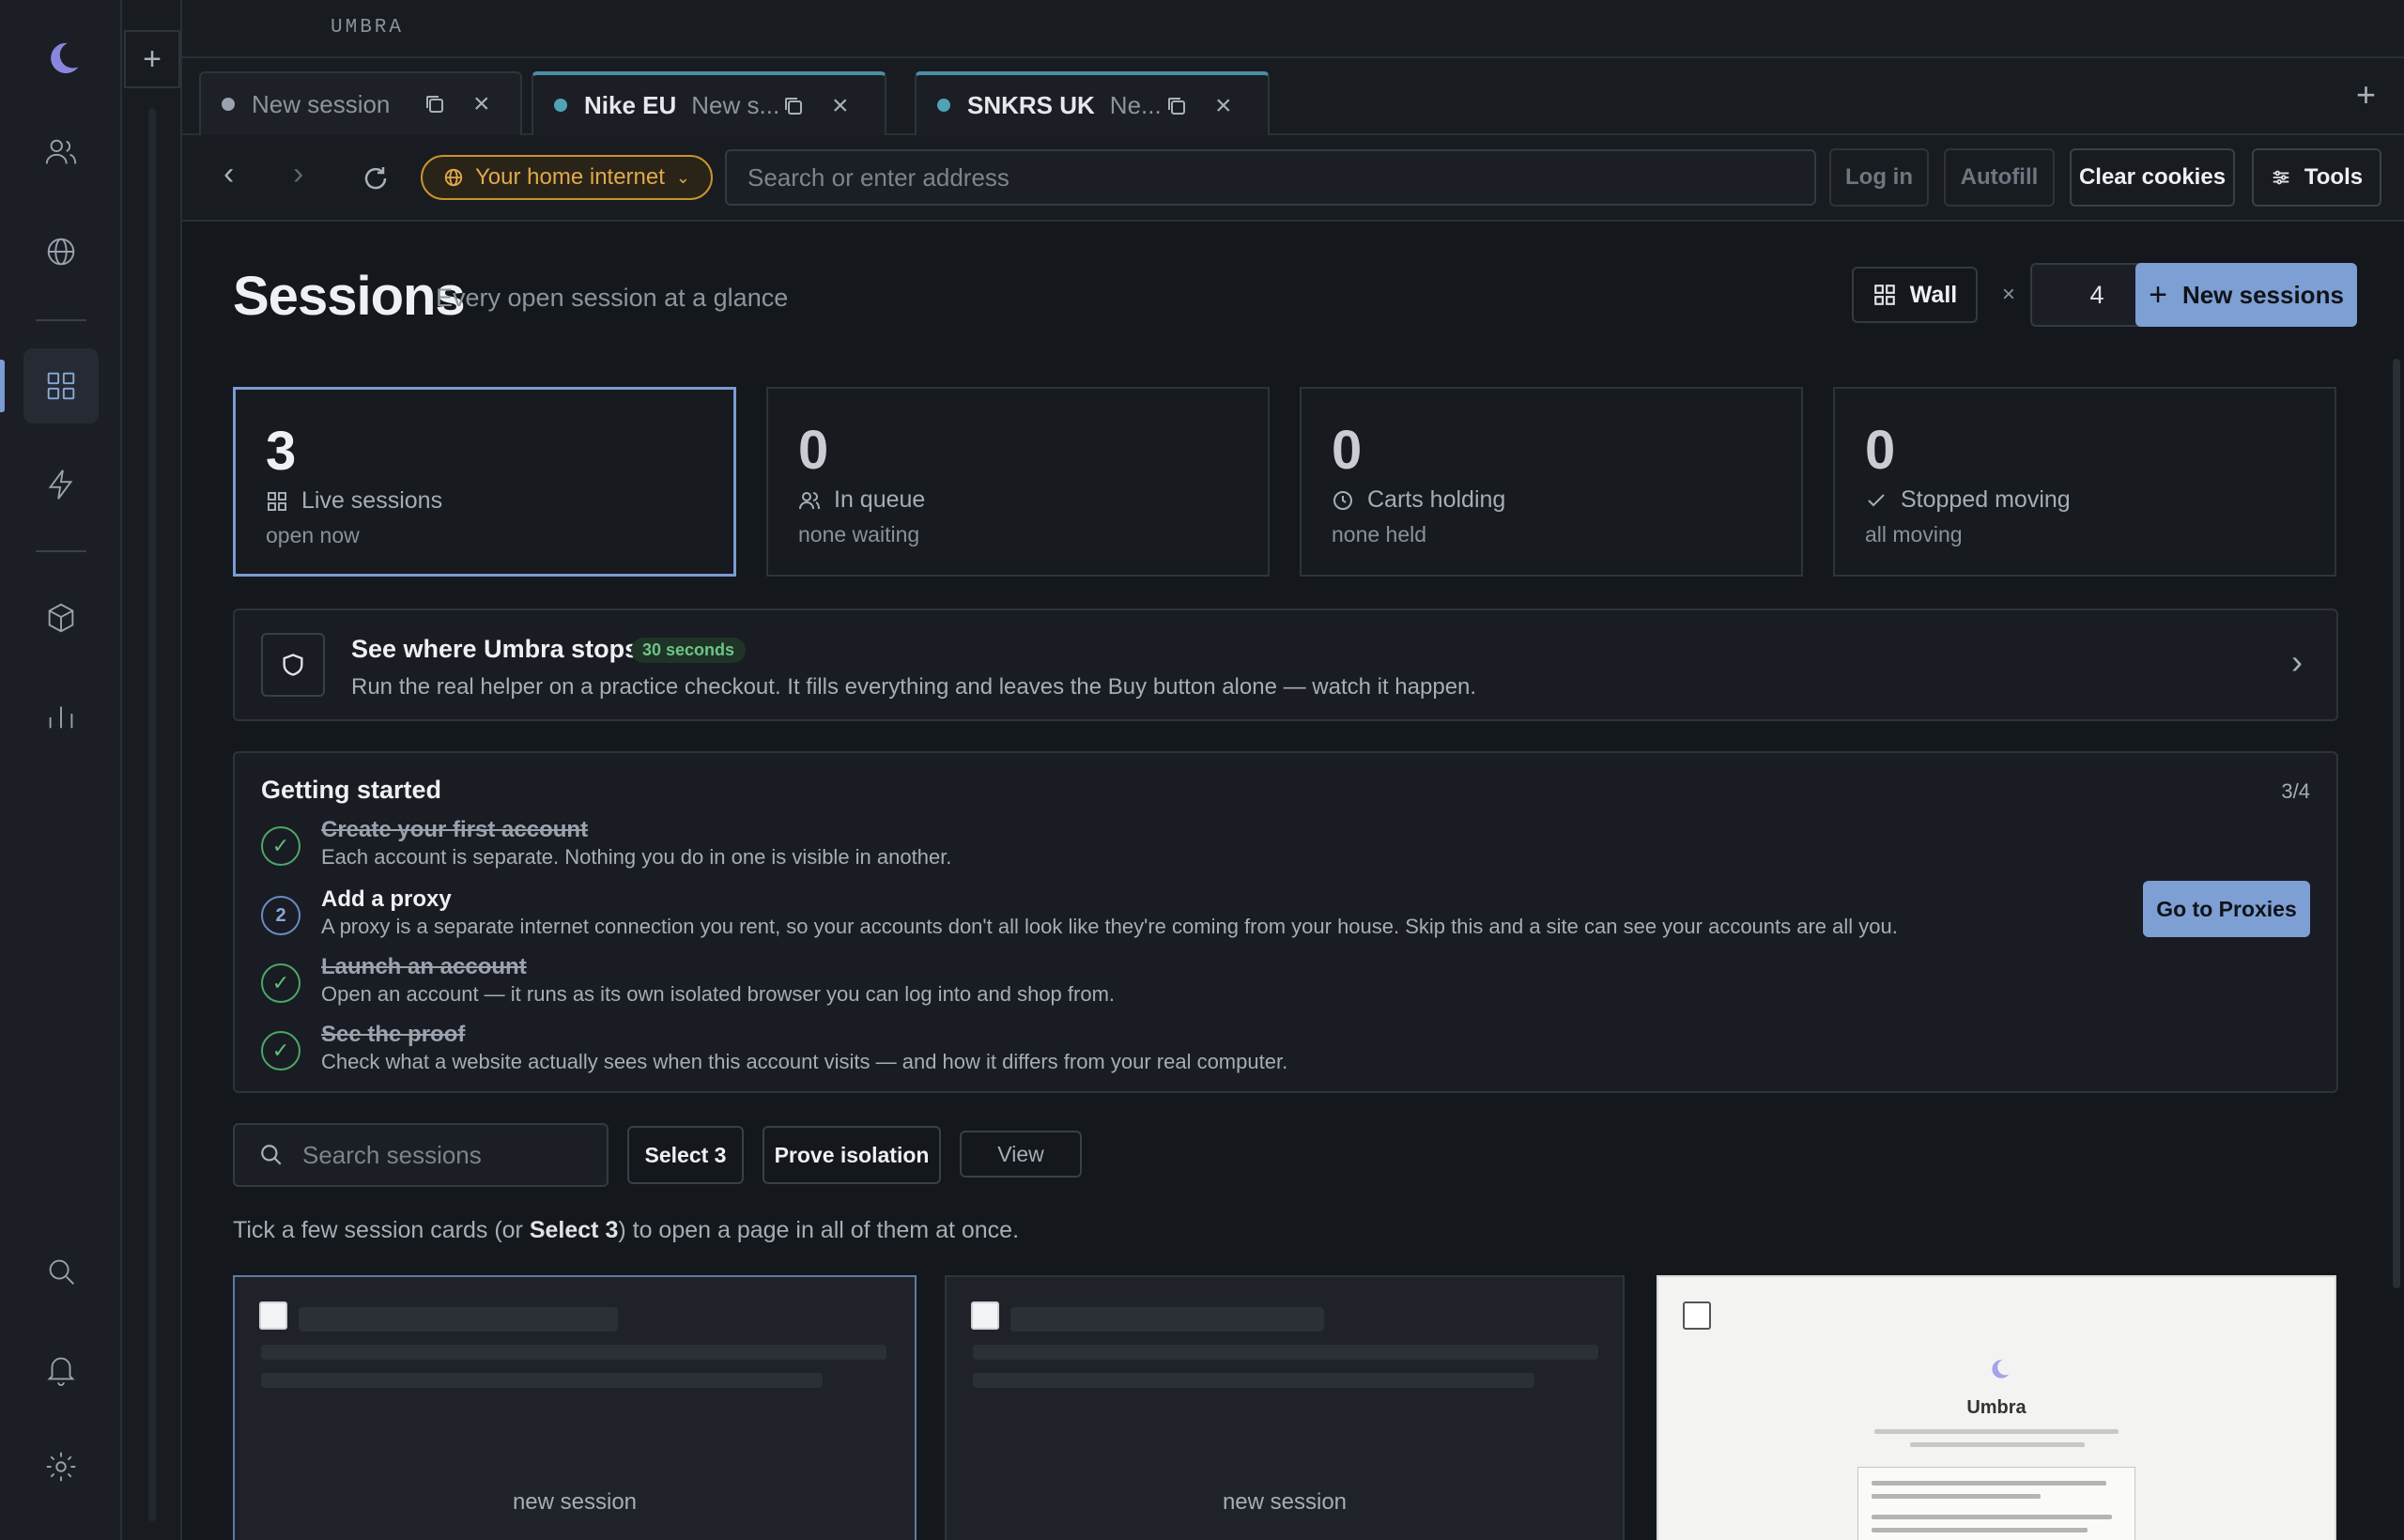 The image size is (2404, 1540). I want to click on address-bar: Search or enter address, so click(1270, 177).